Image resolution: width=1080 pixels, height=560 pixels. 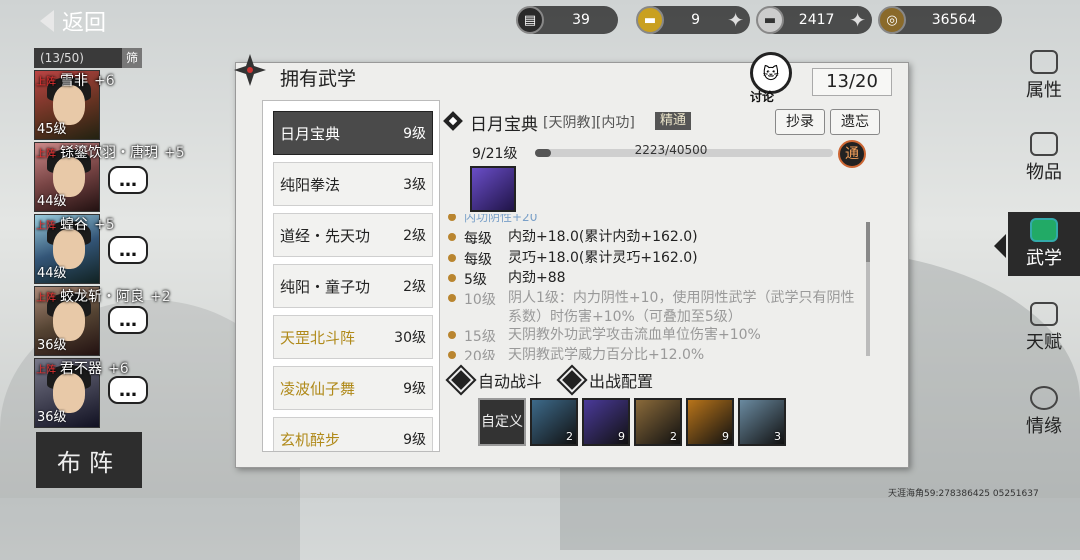 I want to click on nav-attributes: 属性, so click(x=1044, y=76).